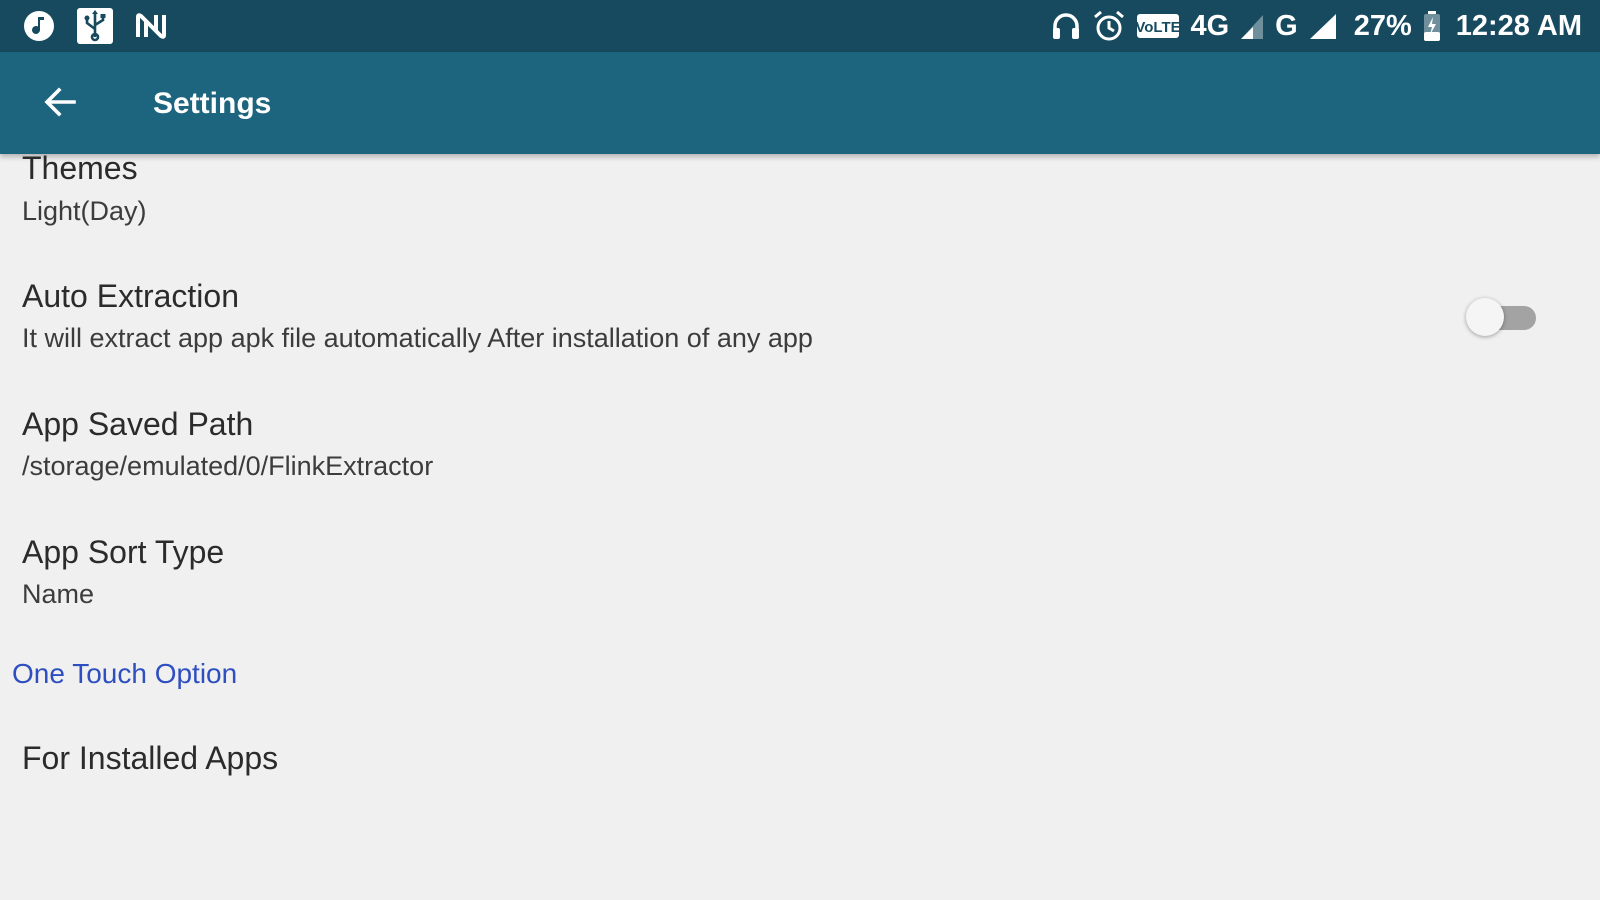  I want to click on pref-title: App Saved Path, so click(138, 424).